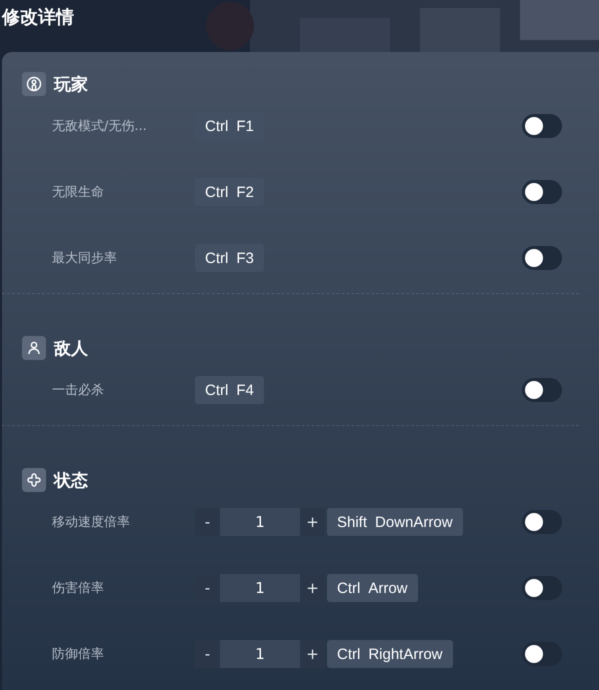  What do you see at coordinates (71, 85) in the screenshot?
I see `section-title: 玩家` at bounding box center [71, 85].